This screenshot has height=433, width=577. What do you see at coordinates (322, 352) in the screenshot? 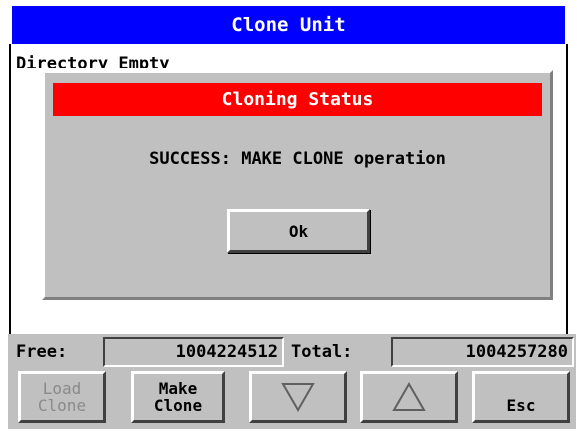
I see `total-label: Total:` at bounding box center [322, 352].